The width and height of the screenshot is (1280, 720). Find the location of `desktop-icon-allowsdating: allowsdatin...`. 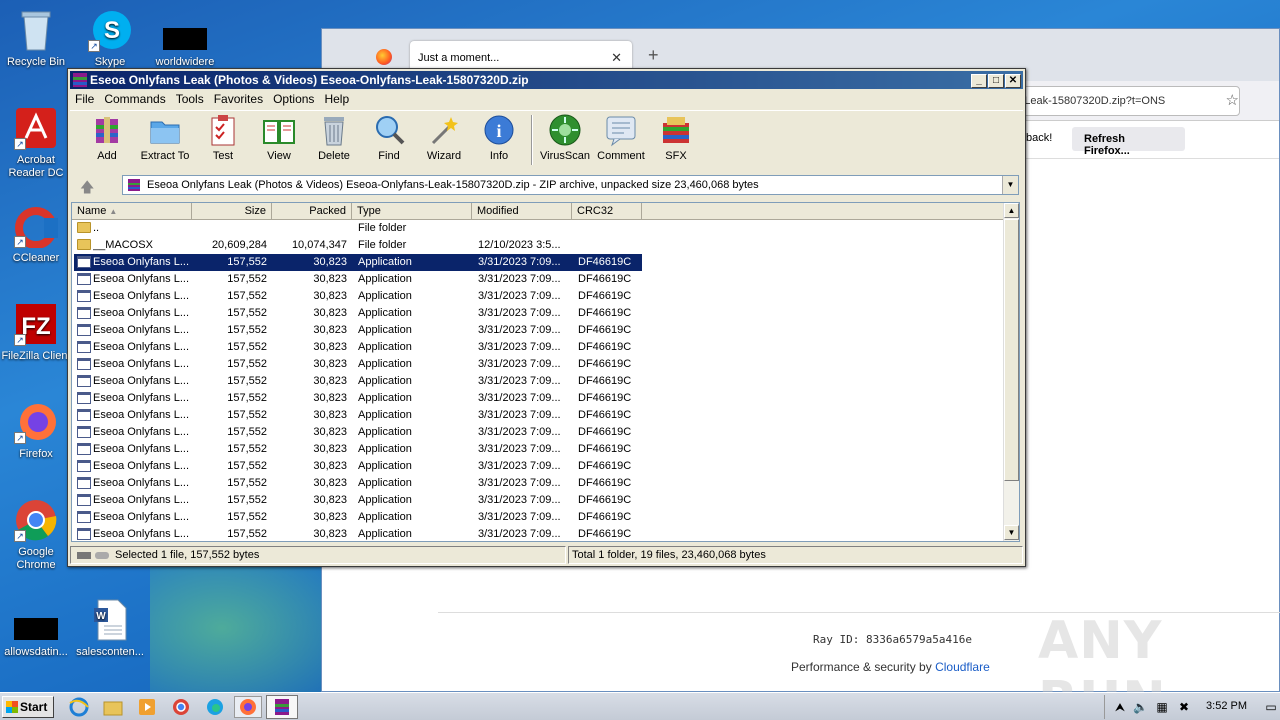

desktop-icon-allowsdating: allowsdatin... is located at coordinates (36, 628).